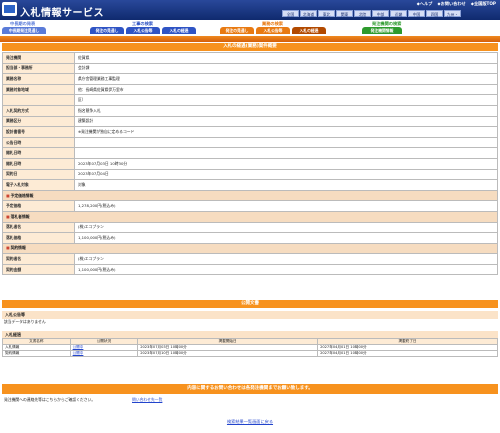  Describe the element at coordinates (18, 248) in the screenshot. I see `subheader-label: 契約情報` at that location.